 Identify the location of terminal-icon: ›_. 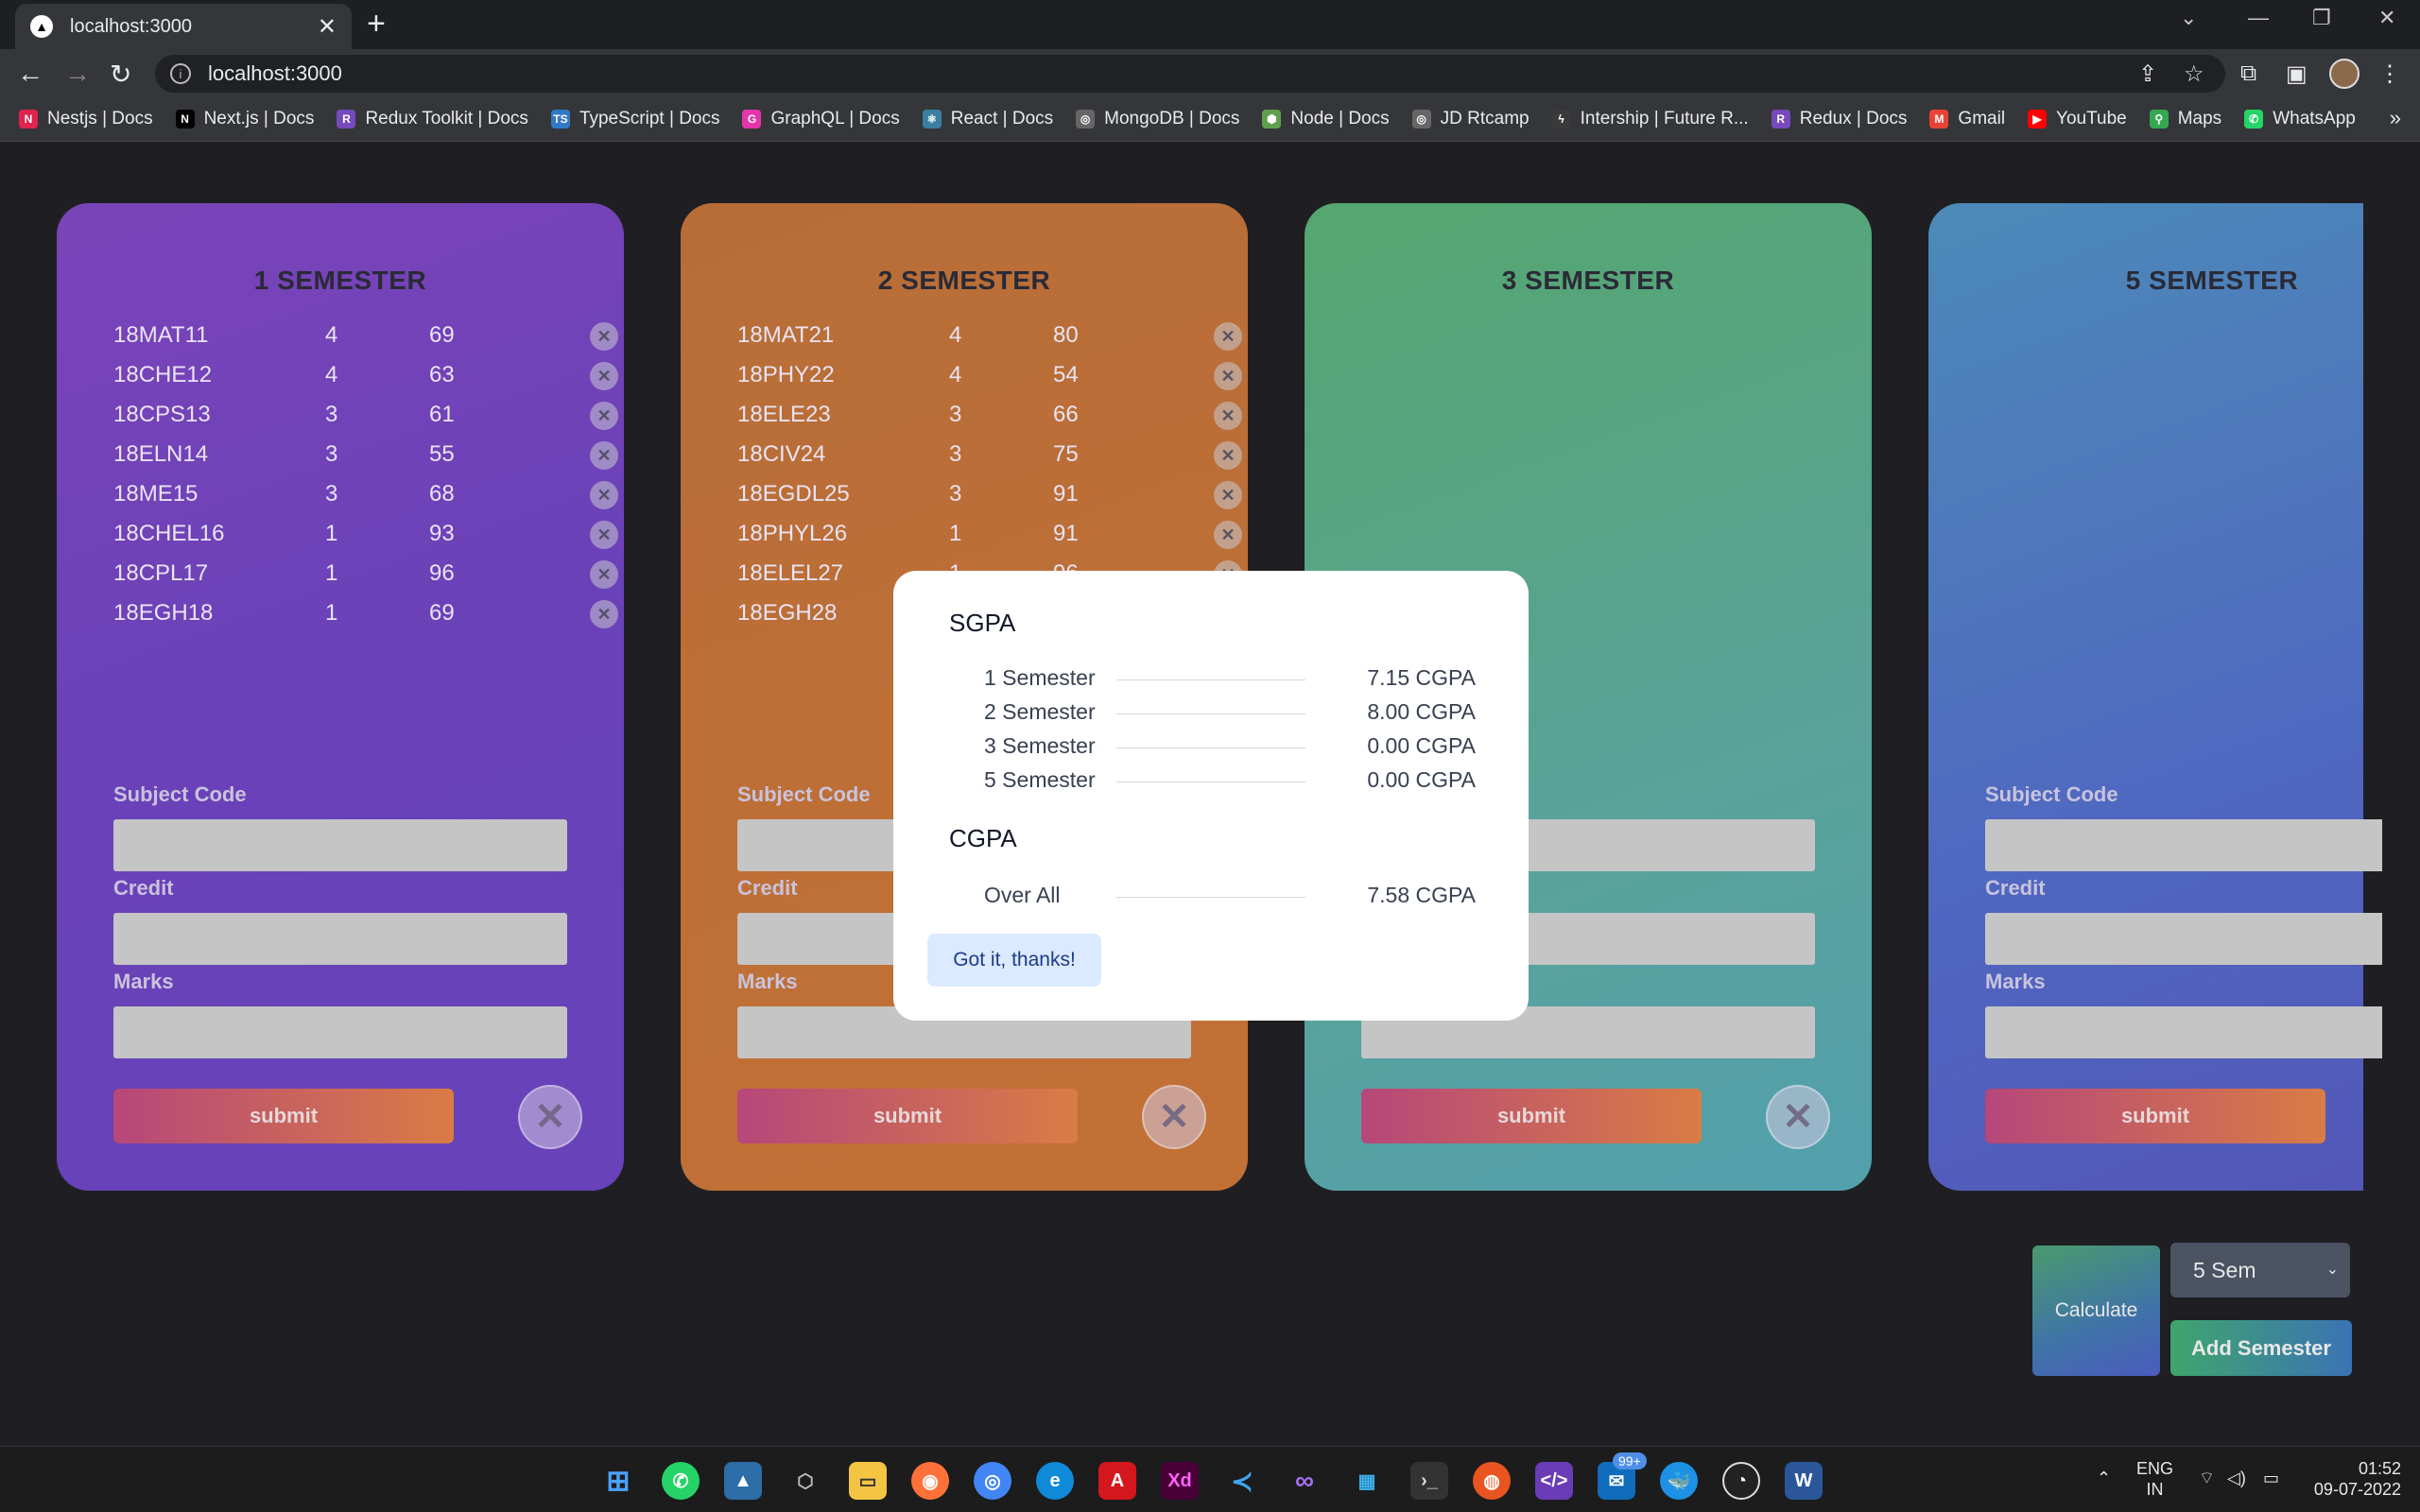
(1429, 1481).